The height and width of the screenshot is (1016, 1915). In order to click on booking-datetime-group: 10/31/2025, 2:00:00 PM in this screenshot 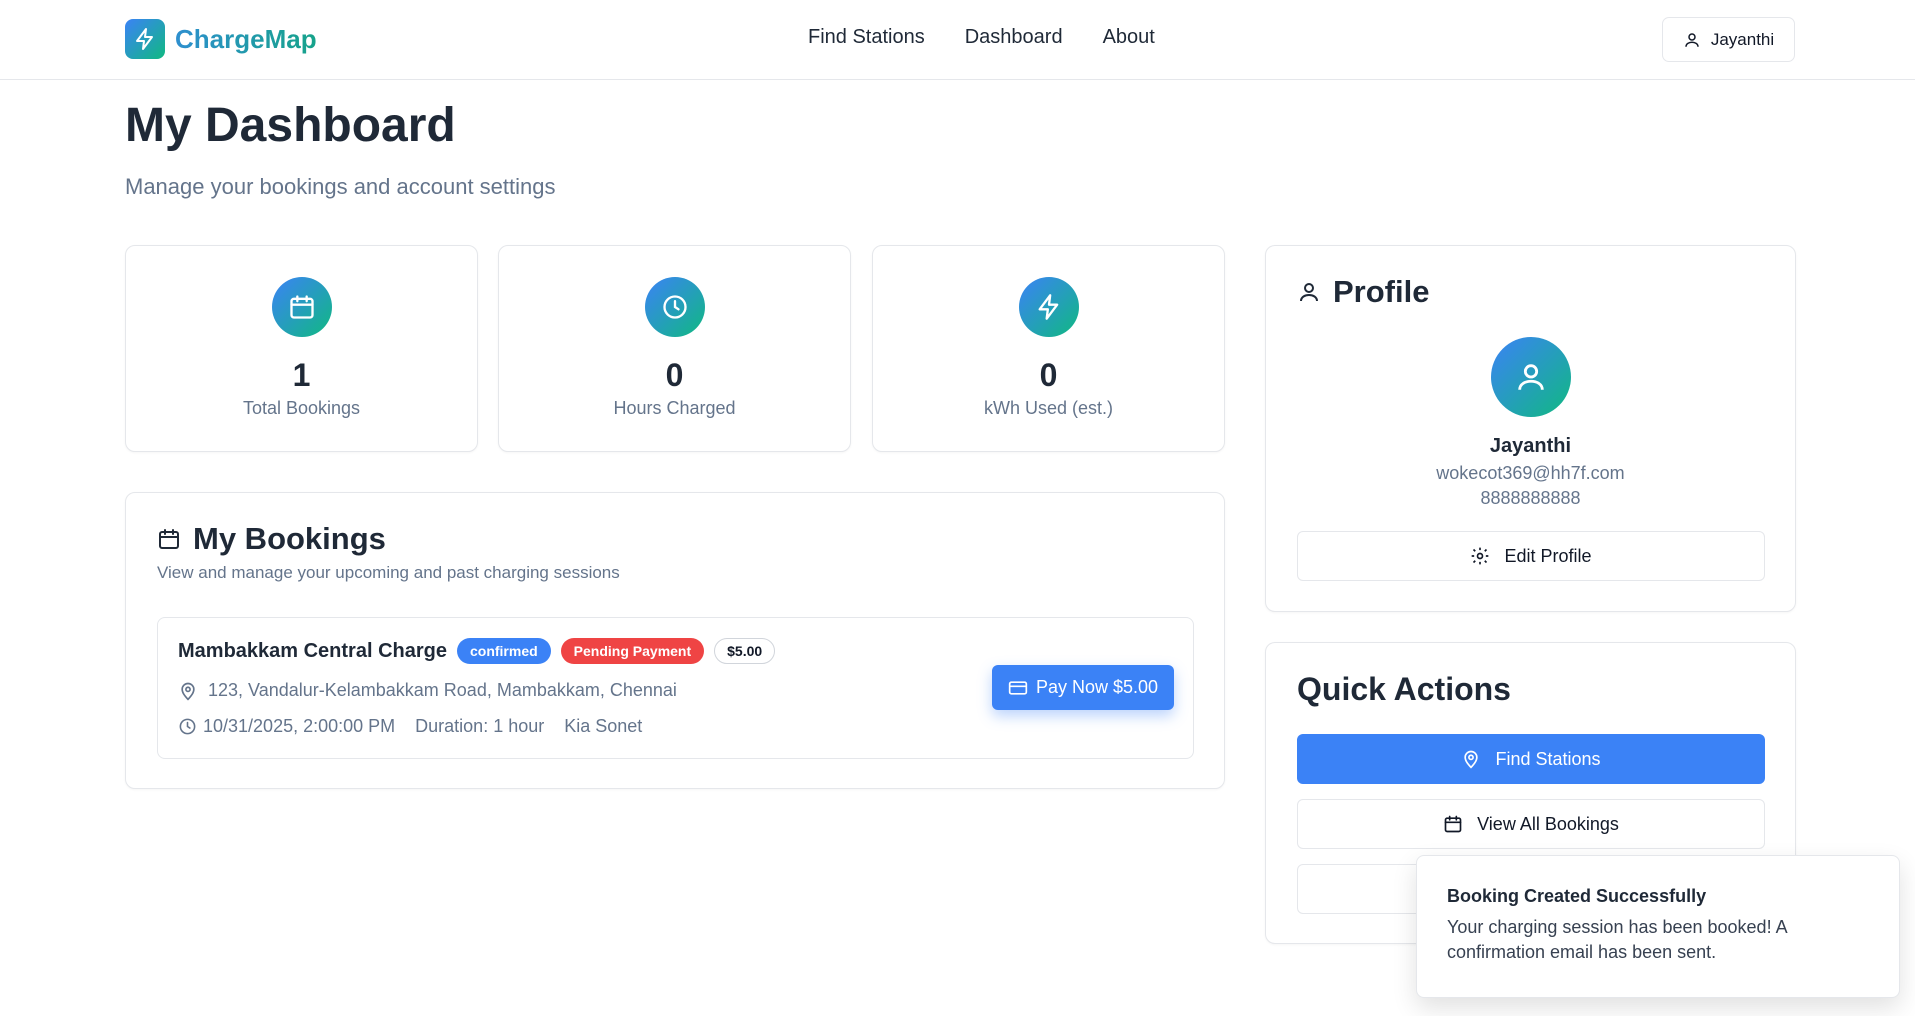, I will do `click(286, 726)`.